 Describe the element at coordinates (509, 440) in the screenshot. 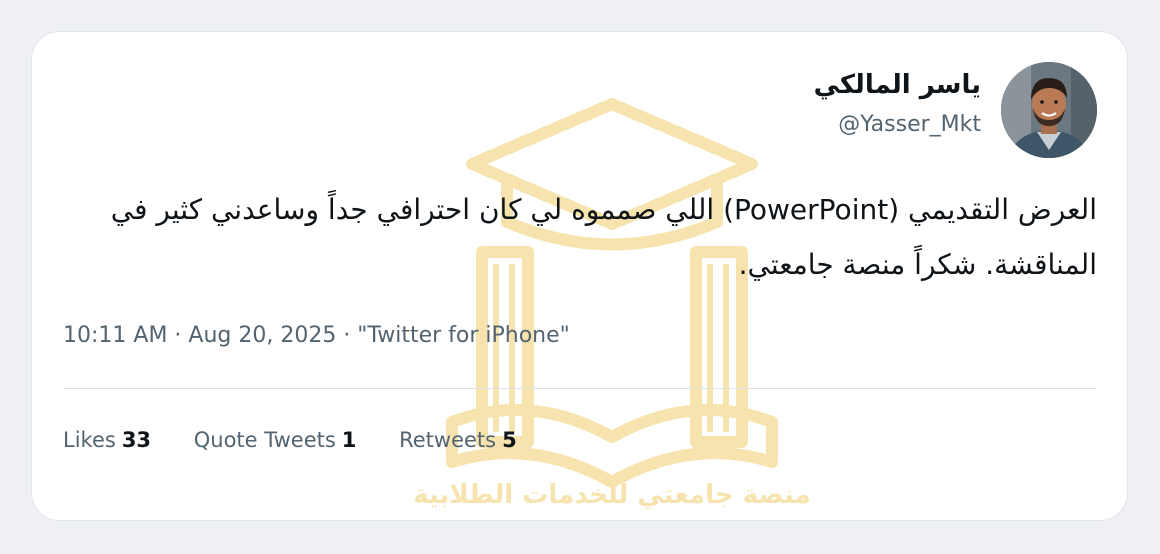

I see `retweets-count: 5` at that location.